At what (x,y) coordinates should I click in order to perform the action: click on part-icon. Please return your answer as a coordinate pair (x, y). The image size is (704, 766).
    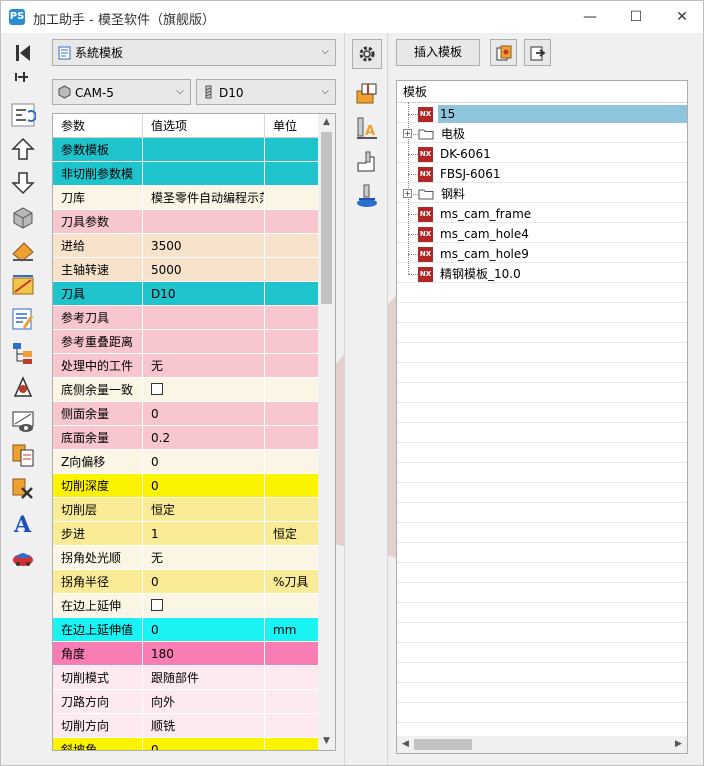
    Looking at the image, I should click on (23, 217).